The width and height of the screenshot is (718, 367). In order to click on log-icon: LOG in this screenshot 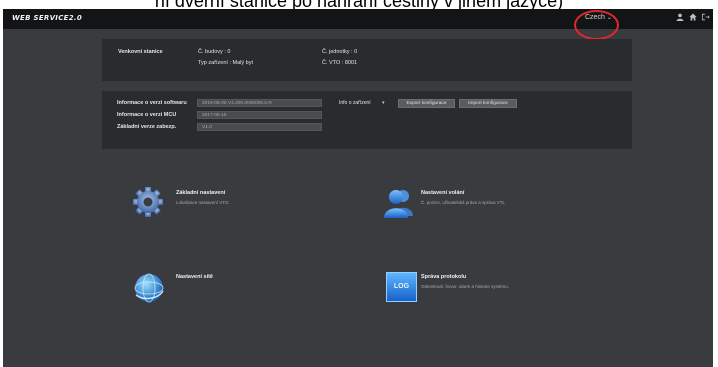, I will do `click(401, 287)`.